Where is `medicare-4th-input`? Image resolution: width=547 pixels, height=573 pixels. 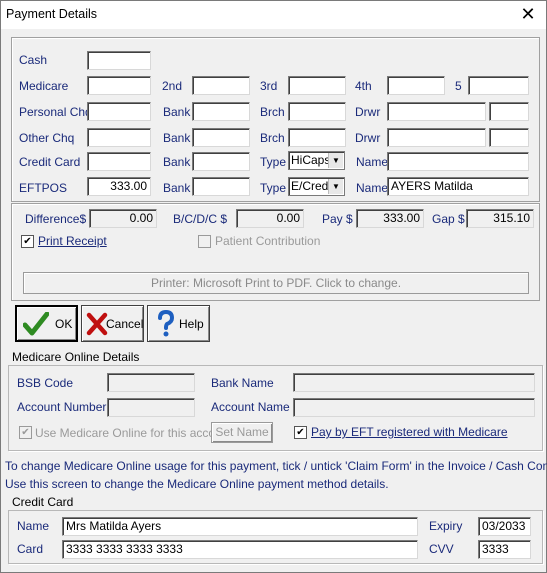 medicare-4th-input is located at coordinates (416, 85).